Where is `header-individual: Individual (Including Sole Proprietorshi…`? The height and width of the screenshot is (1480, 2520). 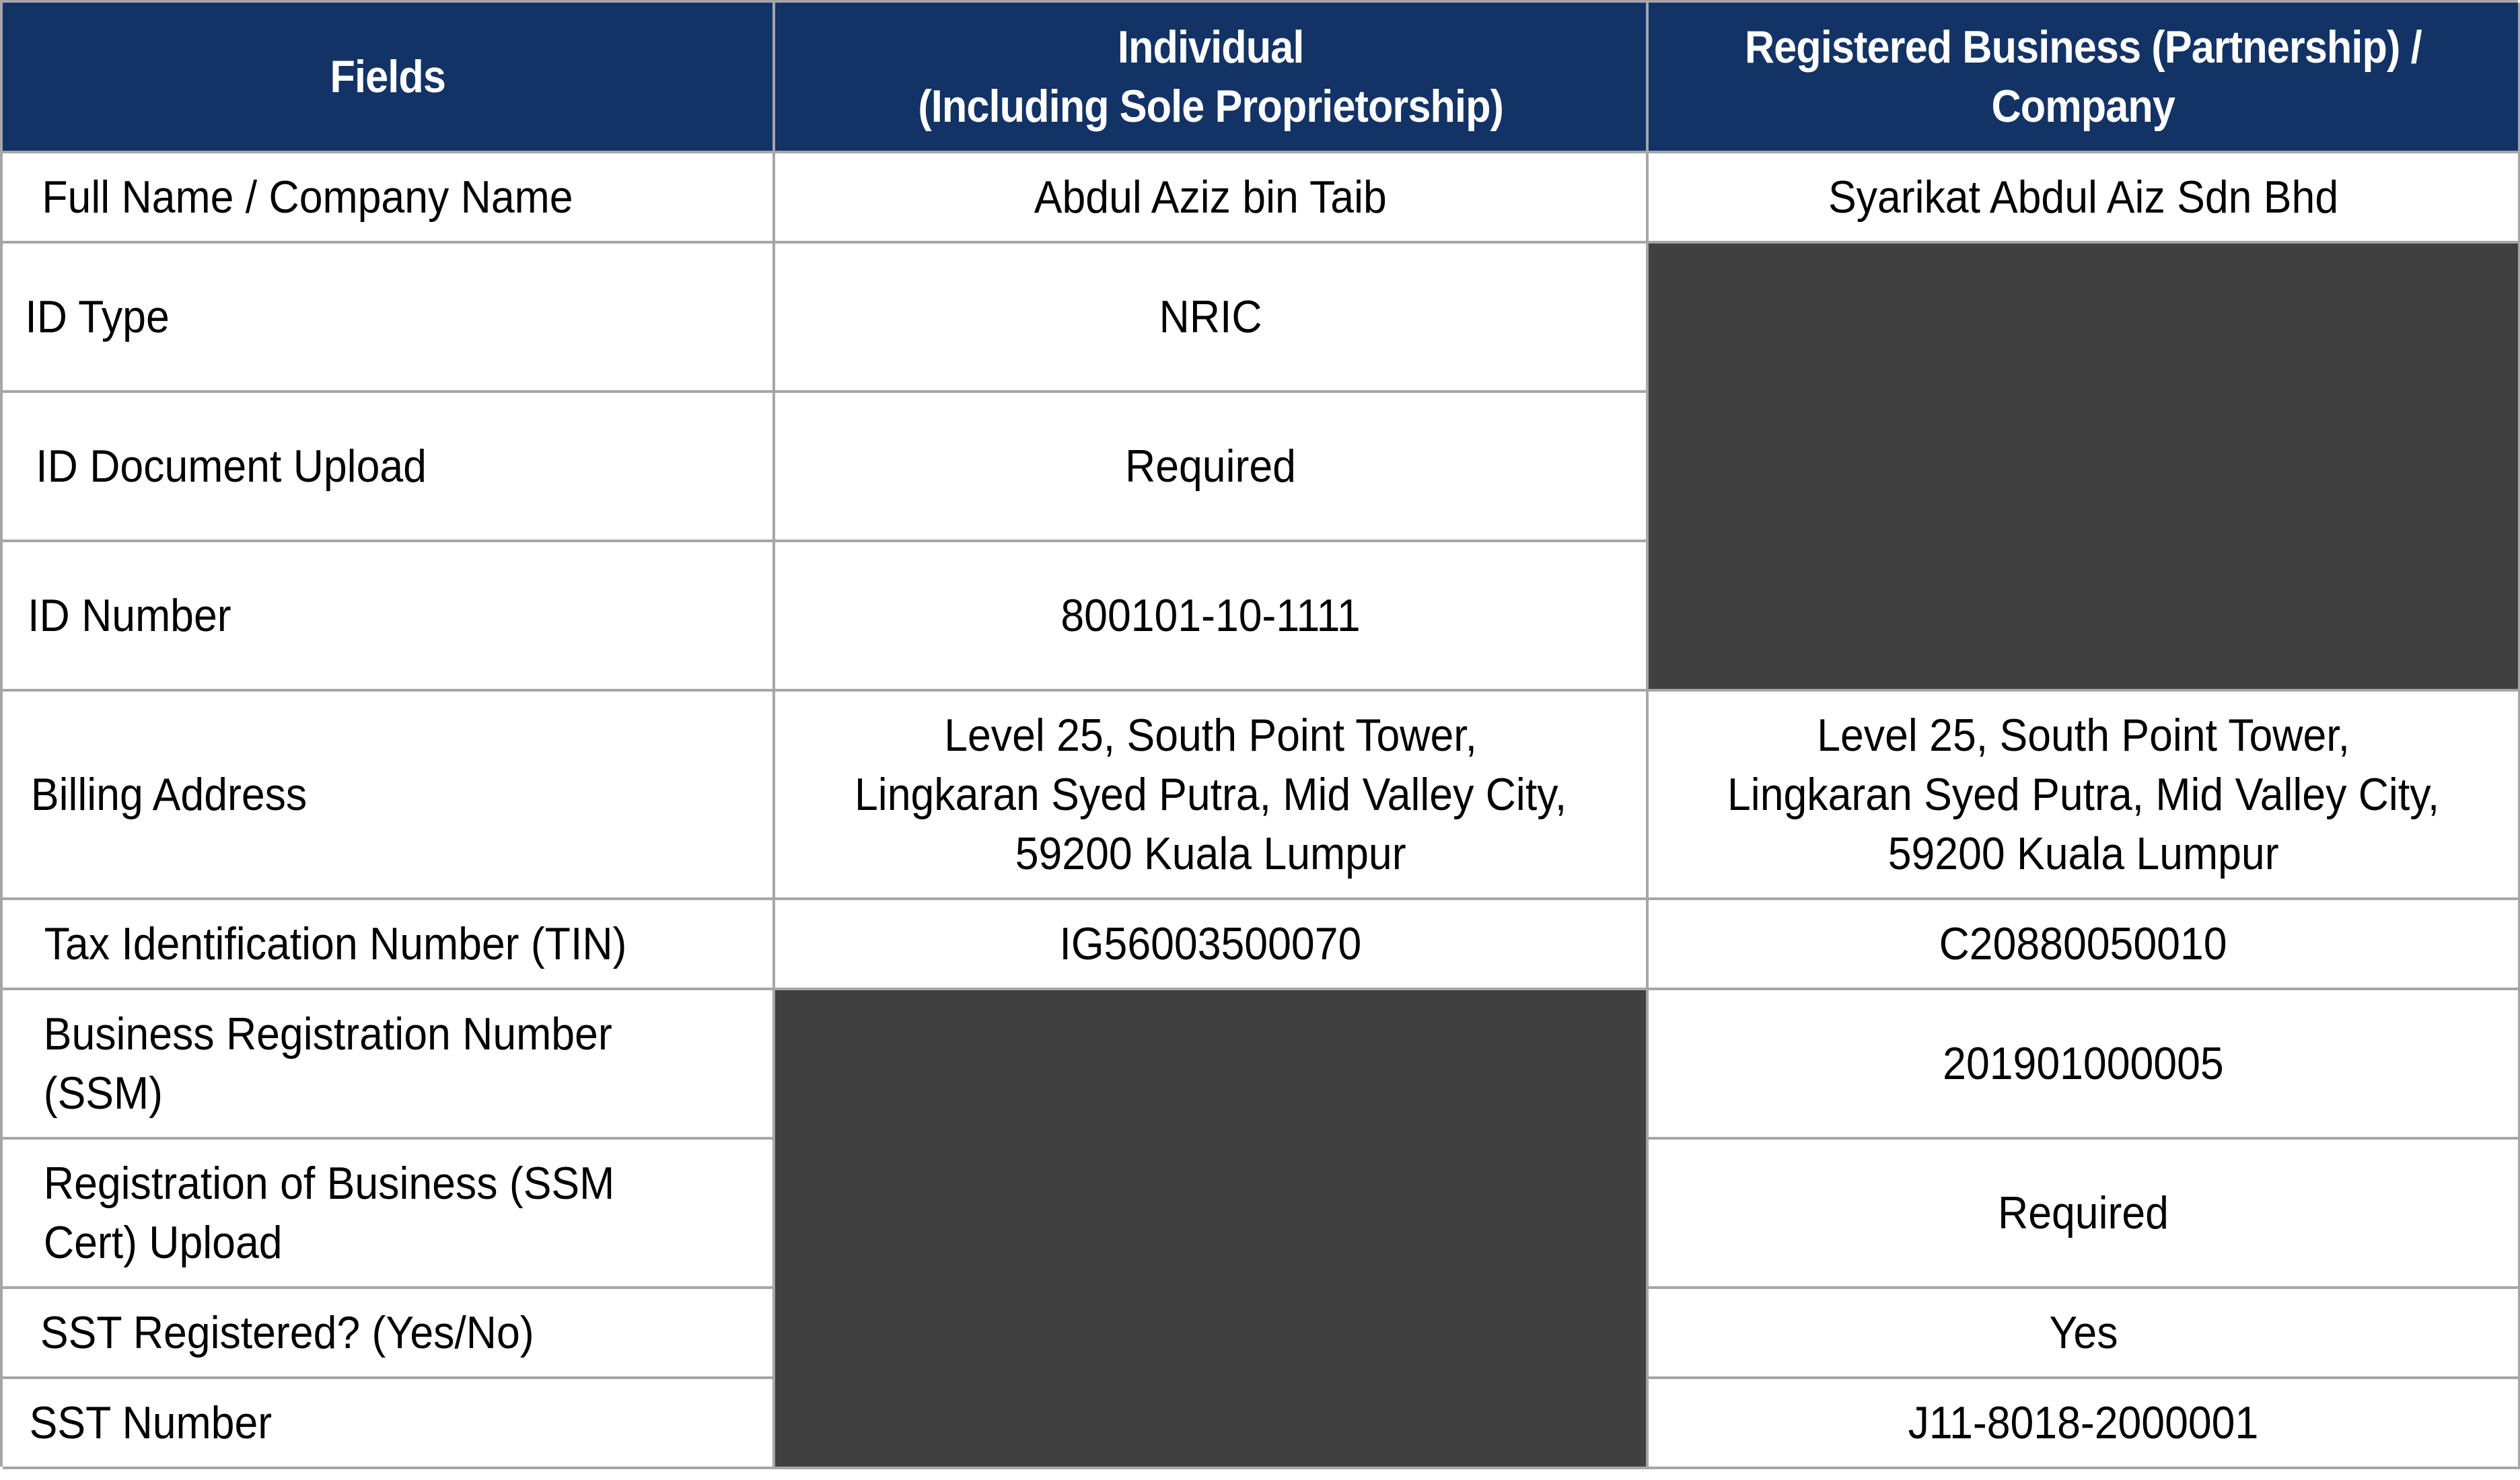
header-individual: Individual (Including Sole Proprietorshi… is located at coordinates (1212, 78).